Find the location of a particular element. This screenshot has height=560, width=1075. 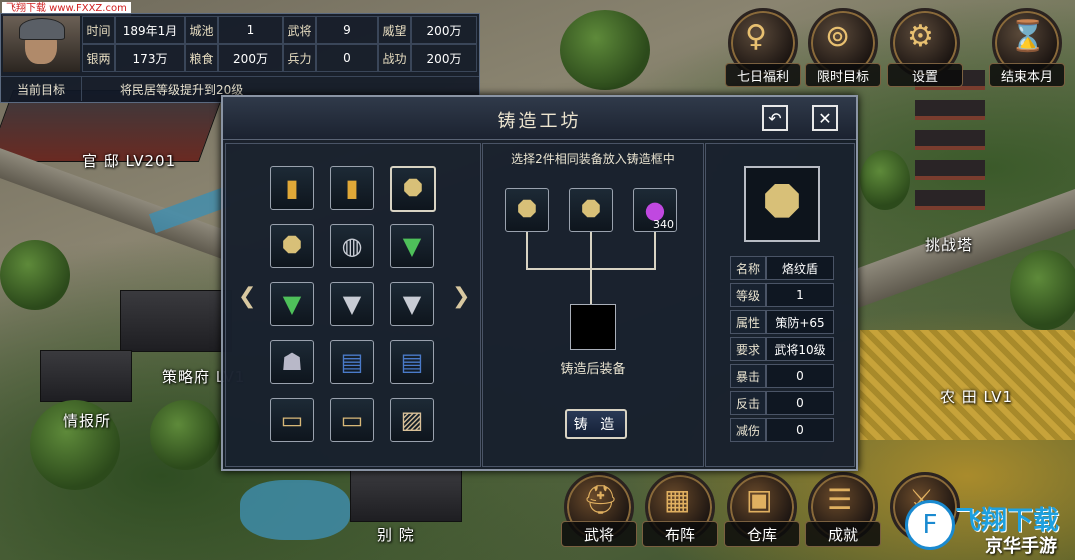

stat-label: 银两 is located at coordinates (98, 58).